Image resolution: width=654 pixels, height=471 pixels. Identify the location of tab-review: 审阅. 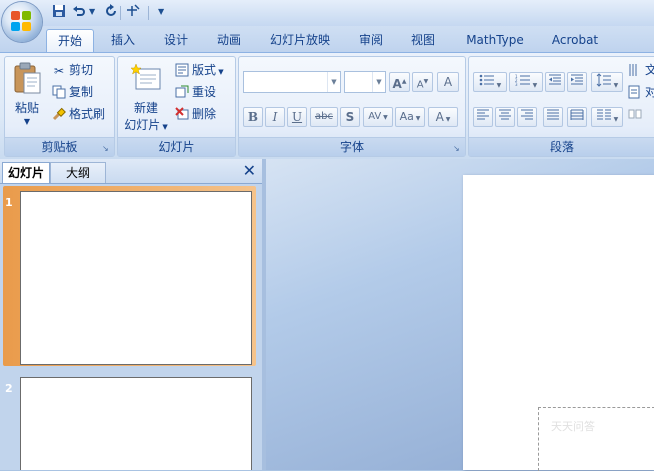
(371, 40).